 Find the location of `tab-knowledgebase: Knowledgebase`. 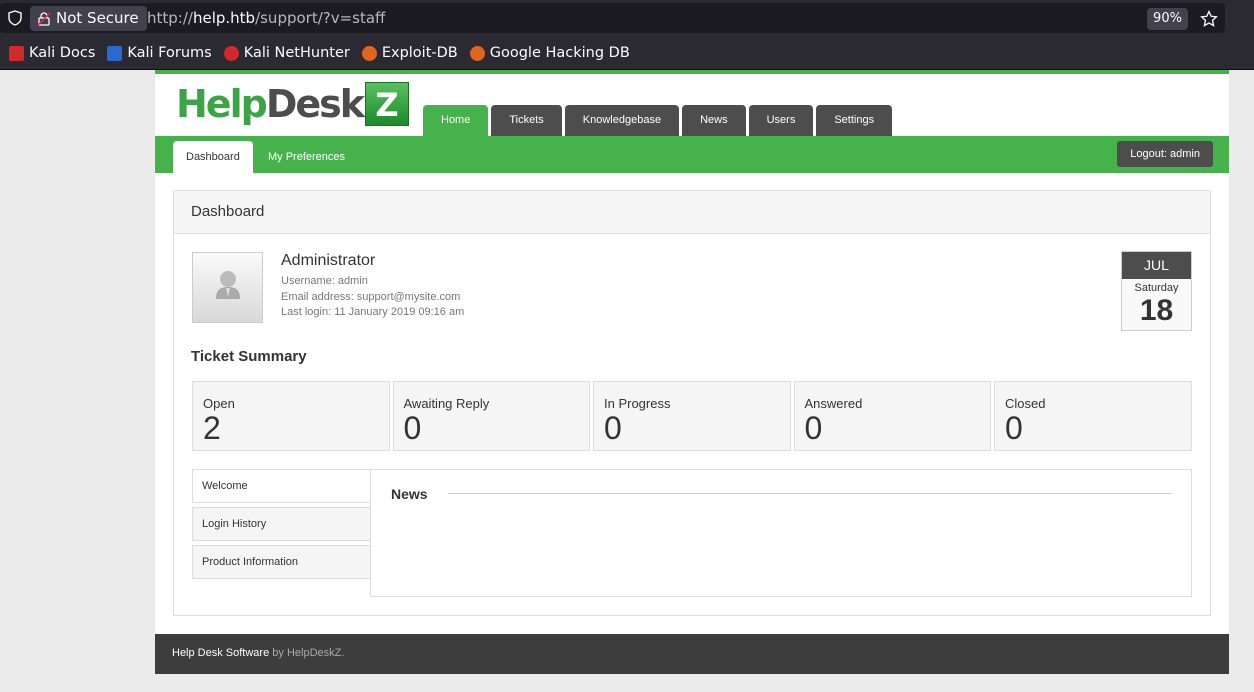

tab-knowledgebase: Knowledgebase is located at coordinates (622, 120).